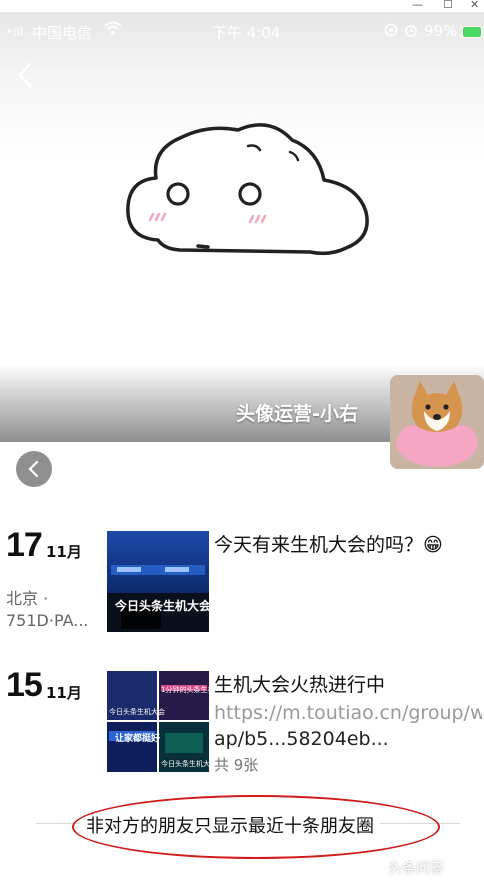 This screenshot has width=484, height=883. Describe the element at coordinates (300, 685) in the screenshot. I see `post-text: 生机大会火热进行中` at that location.